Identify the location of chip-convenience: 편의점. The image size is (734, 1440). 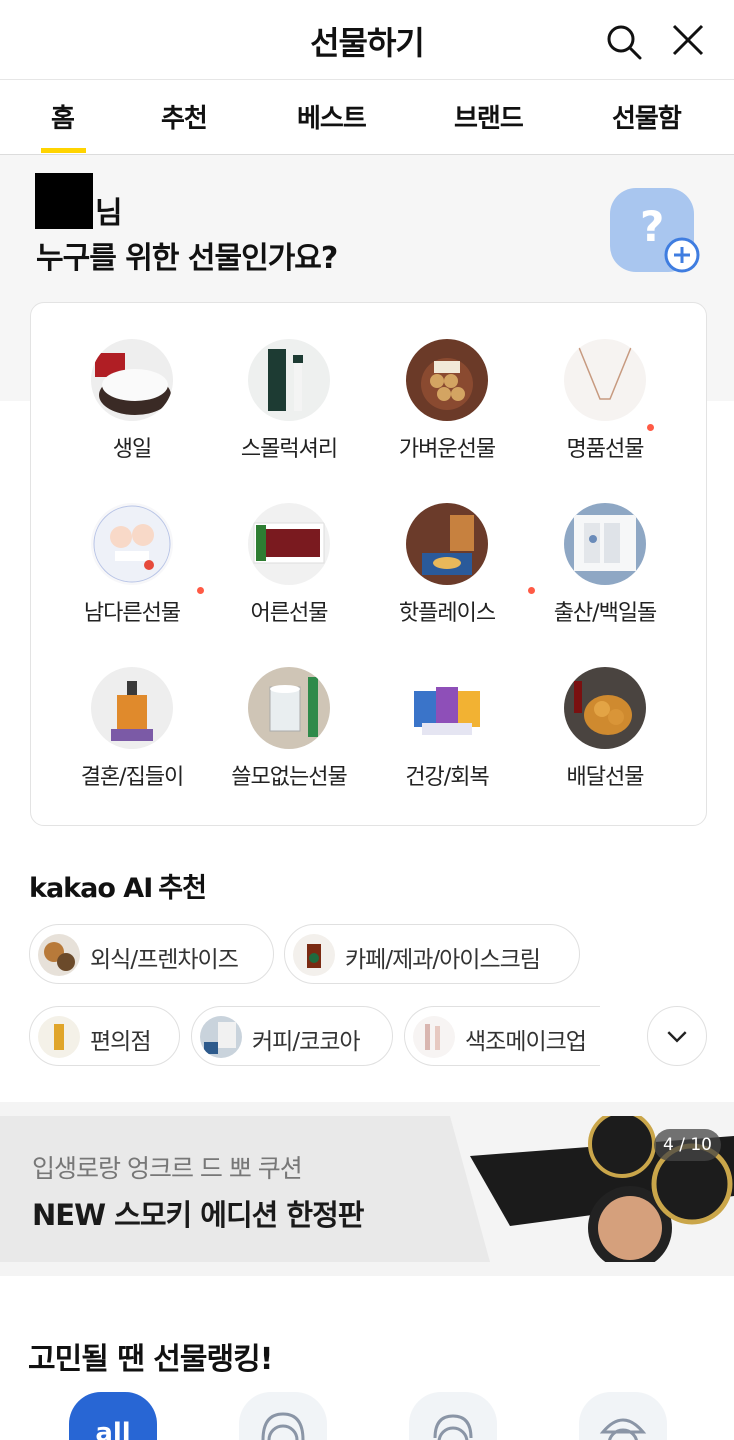
(104, 1036).